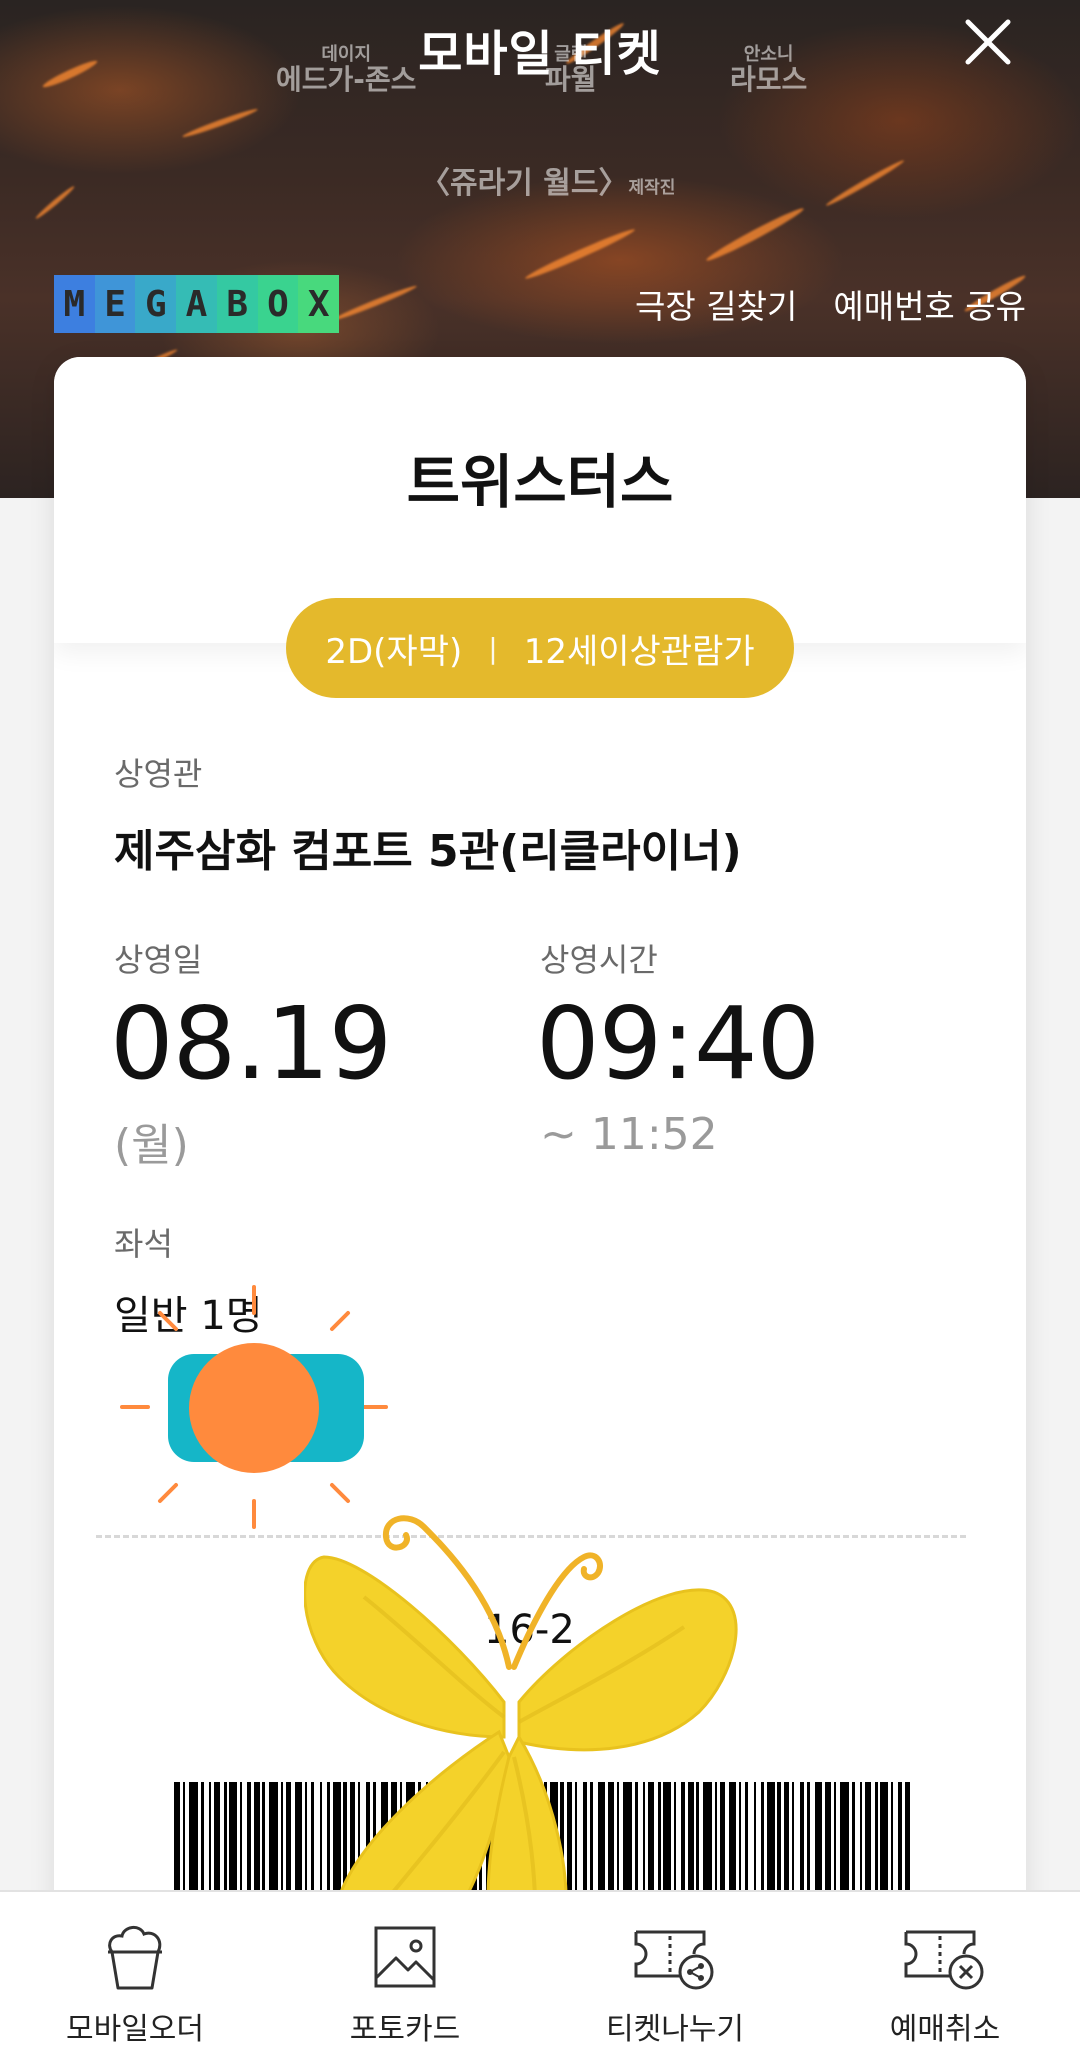  What do you see at coordinates (540, 482) in the screenshot?
I see `movie-title: 트위스터스` at bounding box center [540, 482].